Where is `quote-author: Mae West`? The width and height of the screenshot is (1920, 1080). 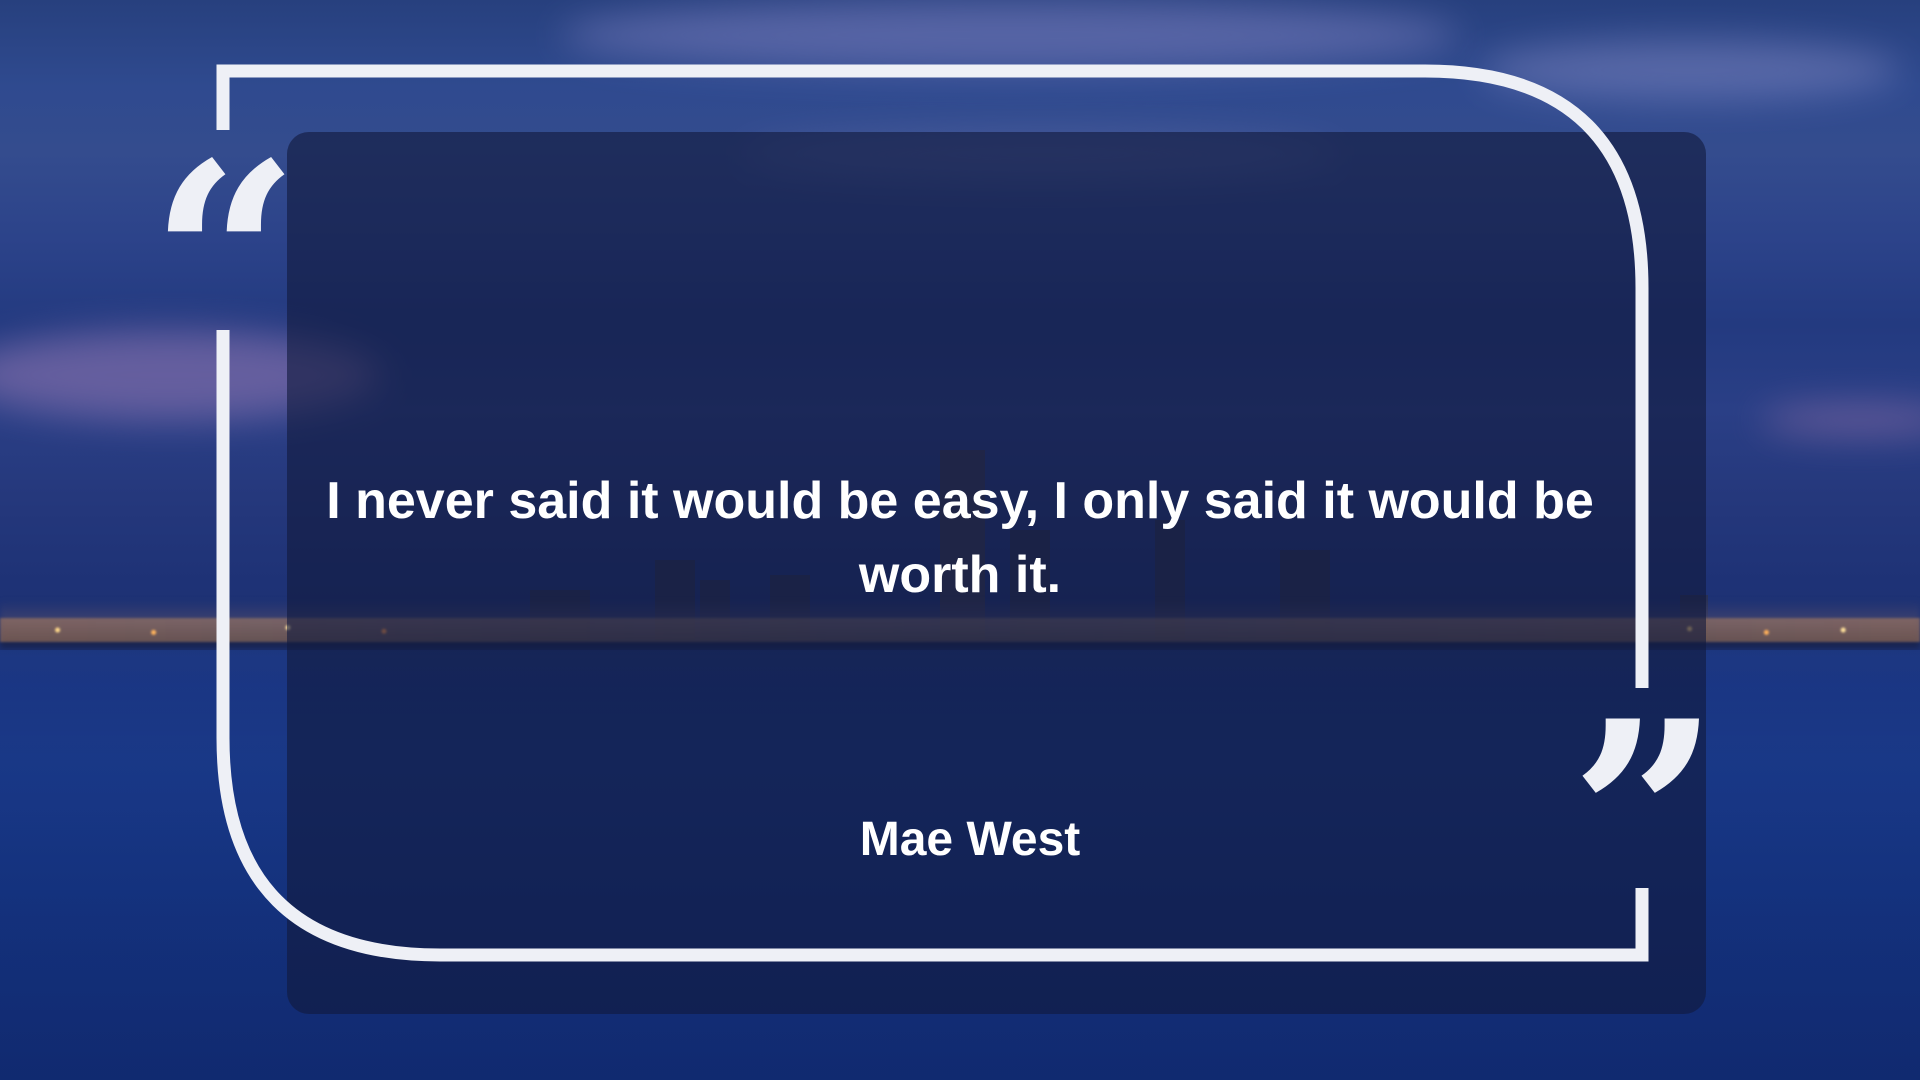 quote-author: Mae West is located at coordinates (970, 839).